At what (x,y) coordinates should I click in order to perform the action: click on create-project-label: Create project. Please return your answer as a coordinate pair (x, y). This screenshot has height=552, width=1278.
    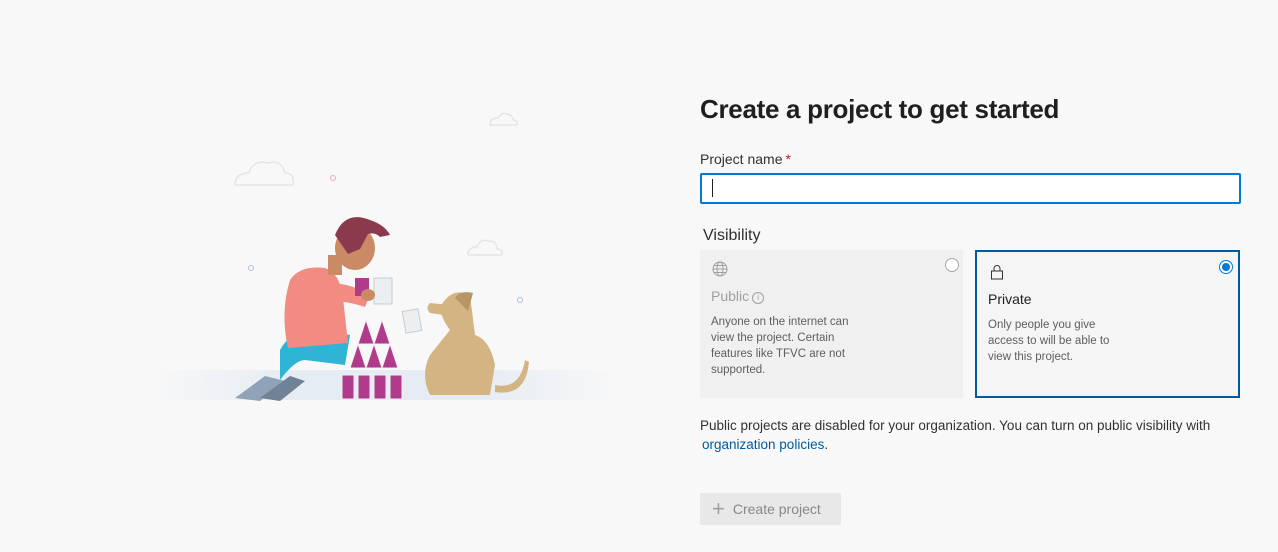
    Looking at the image, I should click on (776, 509).